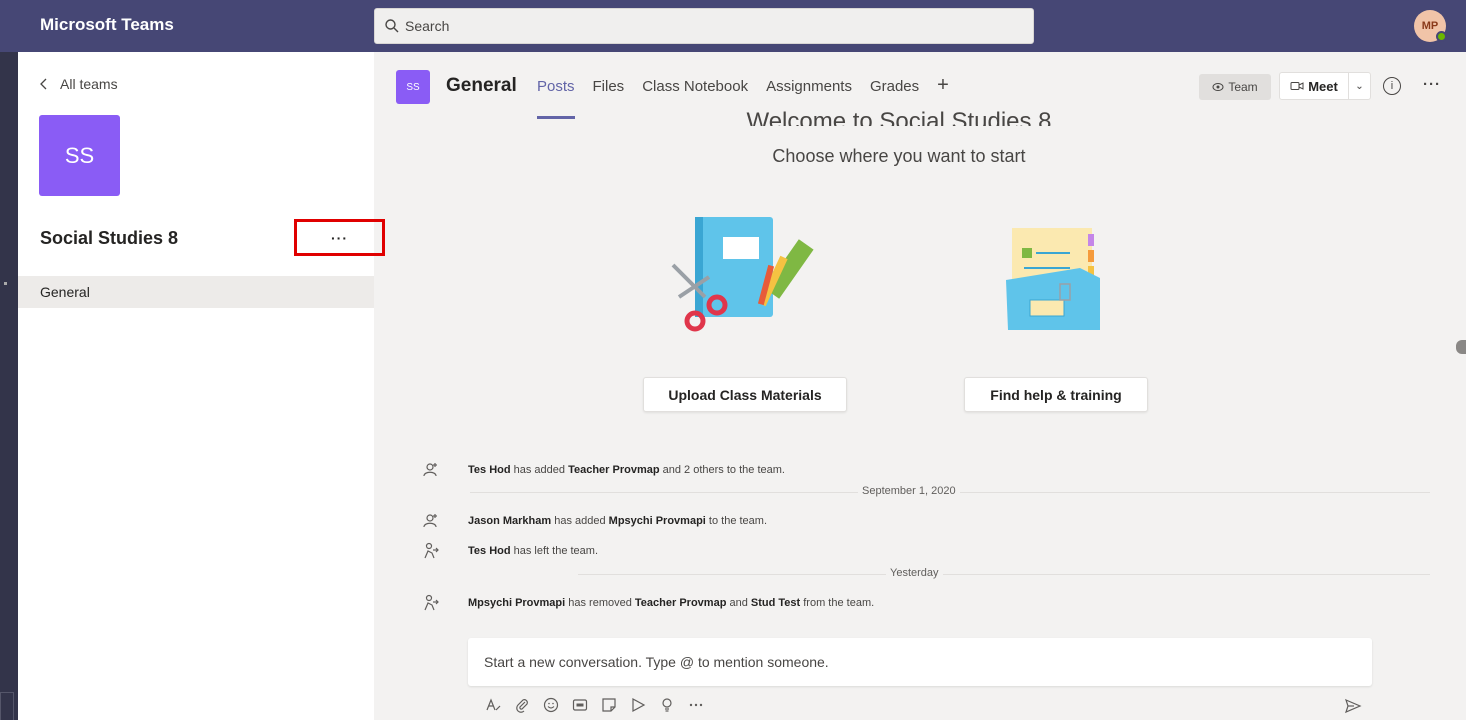  Describe the element at coordinates (1432, 84) in the screenshot. I see `channel-more-options-button: ···` at that location.